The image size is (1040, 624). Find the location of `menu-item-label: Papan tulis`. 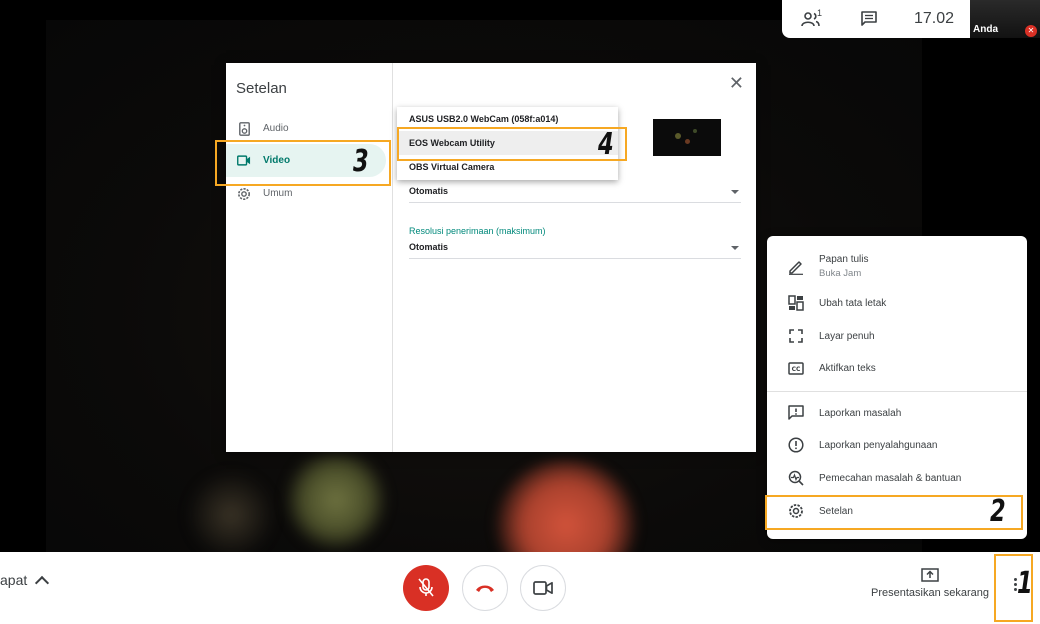

menu-item-label: Papan tulis is located at coordinates (844, 259).